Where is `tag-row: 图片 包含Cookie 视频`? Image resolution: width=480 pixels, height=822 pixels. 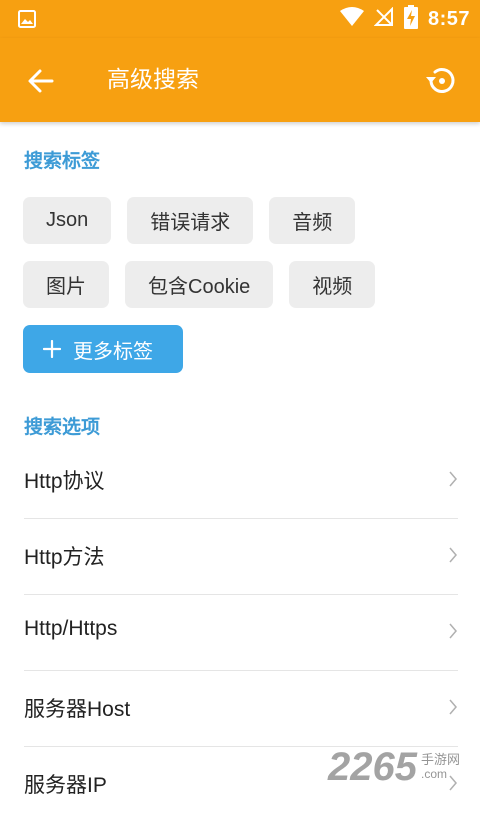 tag-row: 图片 包含Cookie 视频 is located at coordinates (243, 284).